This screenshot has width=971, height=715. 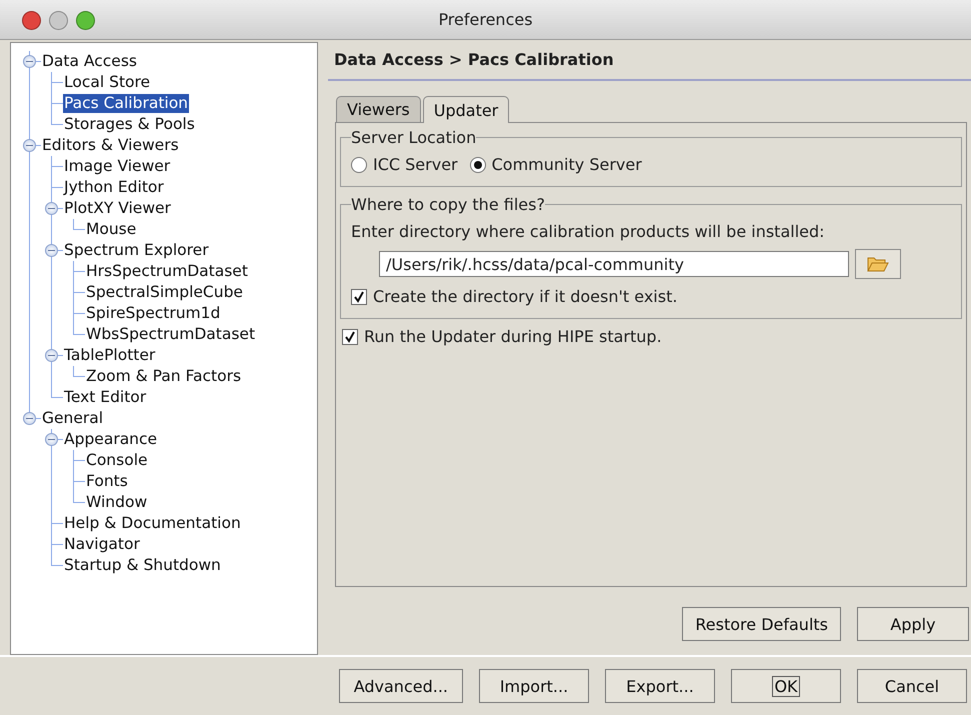 I want to click on directory-field: /Users/rik/.hcss/data/pcal-community, so click(x=614, y=264).